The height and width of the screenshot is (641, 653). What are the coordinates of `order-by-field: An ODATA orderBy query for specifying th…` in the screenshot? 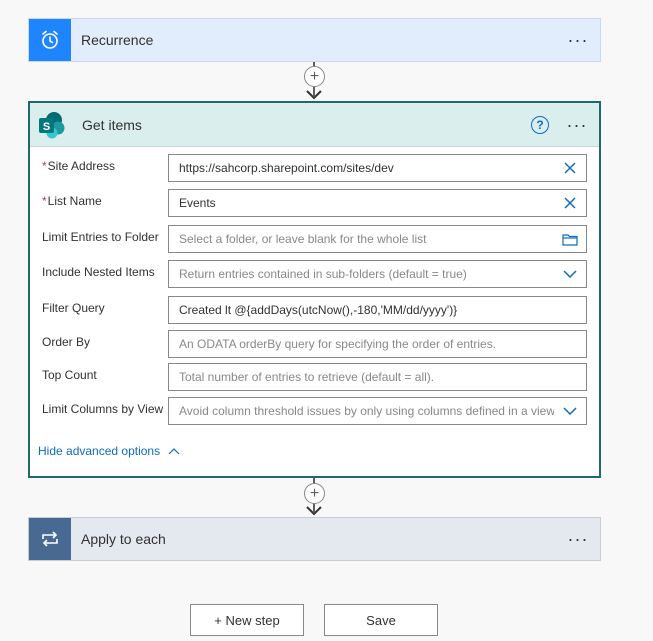 It's located at (377, 344).